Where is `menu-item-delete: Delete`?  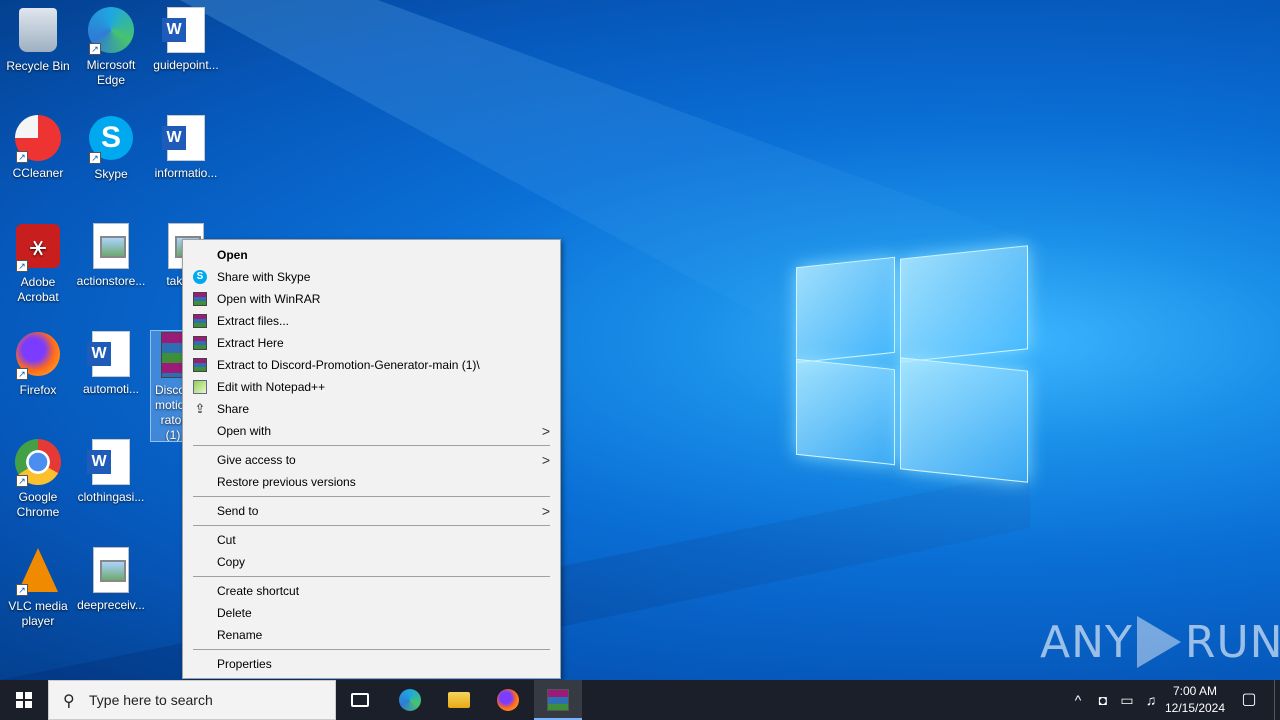
menu-item-delete: Delete is located at coordinates (371, 613).